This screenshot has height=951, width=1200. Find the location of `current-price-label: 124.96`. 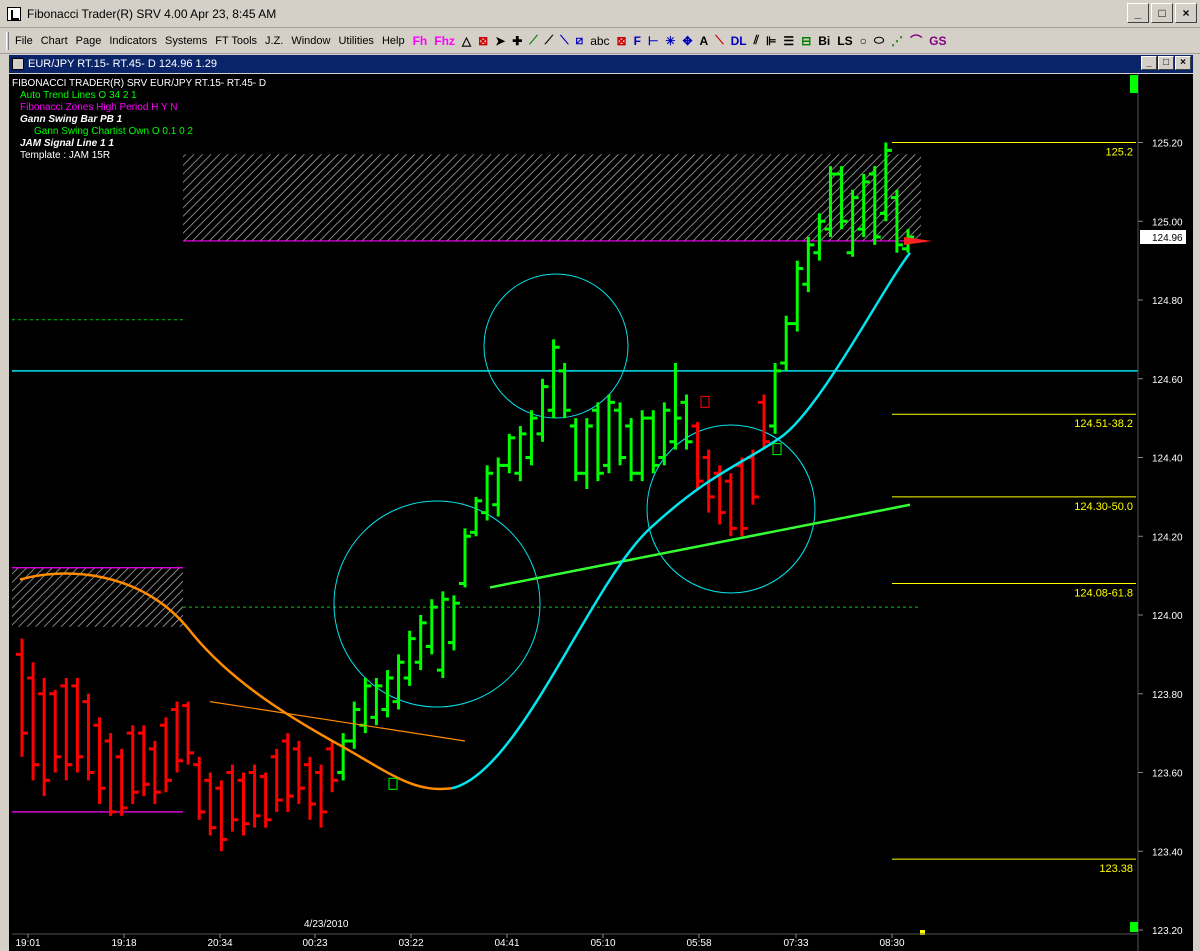

current-price-label: 124.96 is located at coordinates (1167, 238).